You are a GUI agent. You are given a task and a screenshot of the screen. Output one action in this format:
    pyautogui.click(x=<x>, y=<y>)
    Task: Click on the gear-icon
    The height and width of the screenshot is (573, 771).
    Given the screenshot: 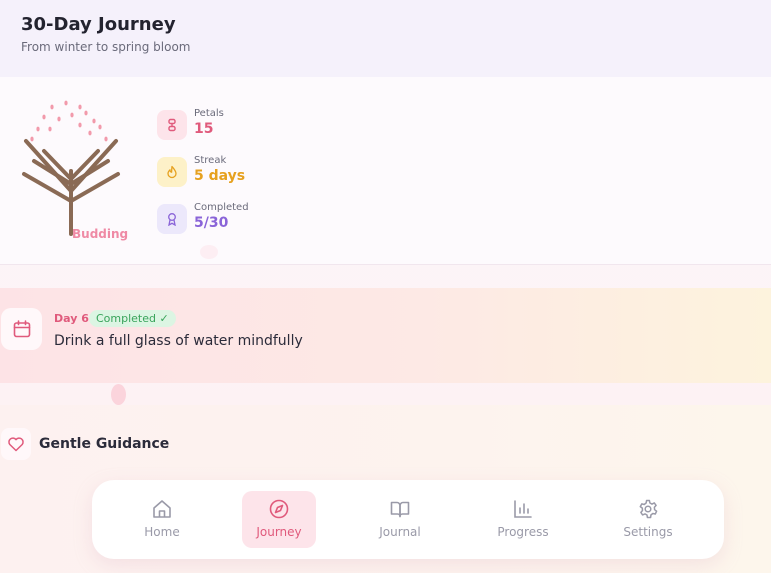 What is the action you would take?
    pyautogui.click(x=648, y=509)
    